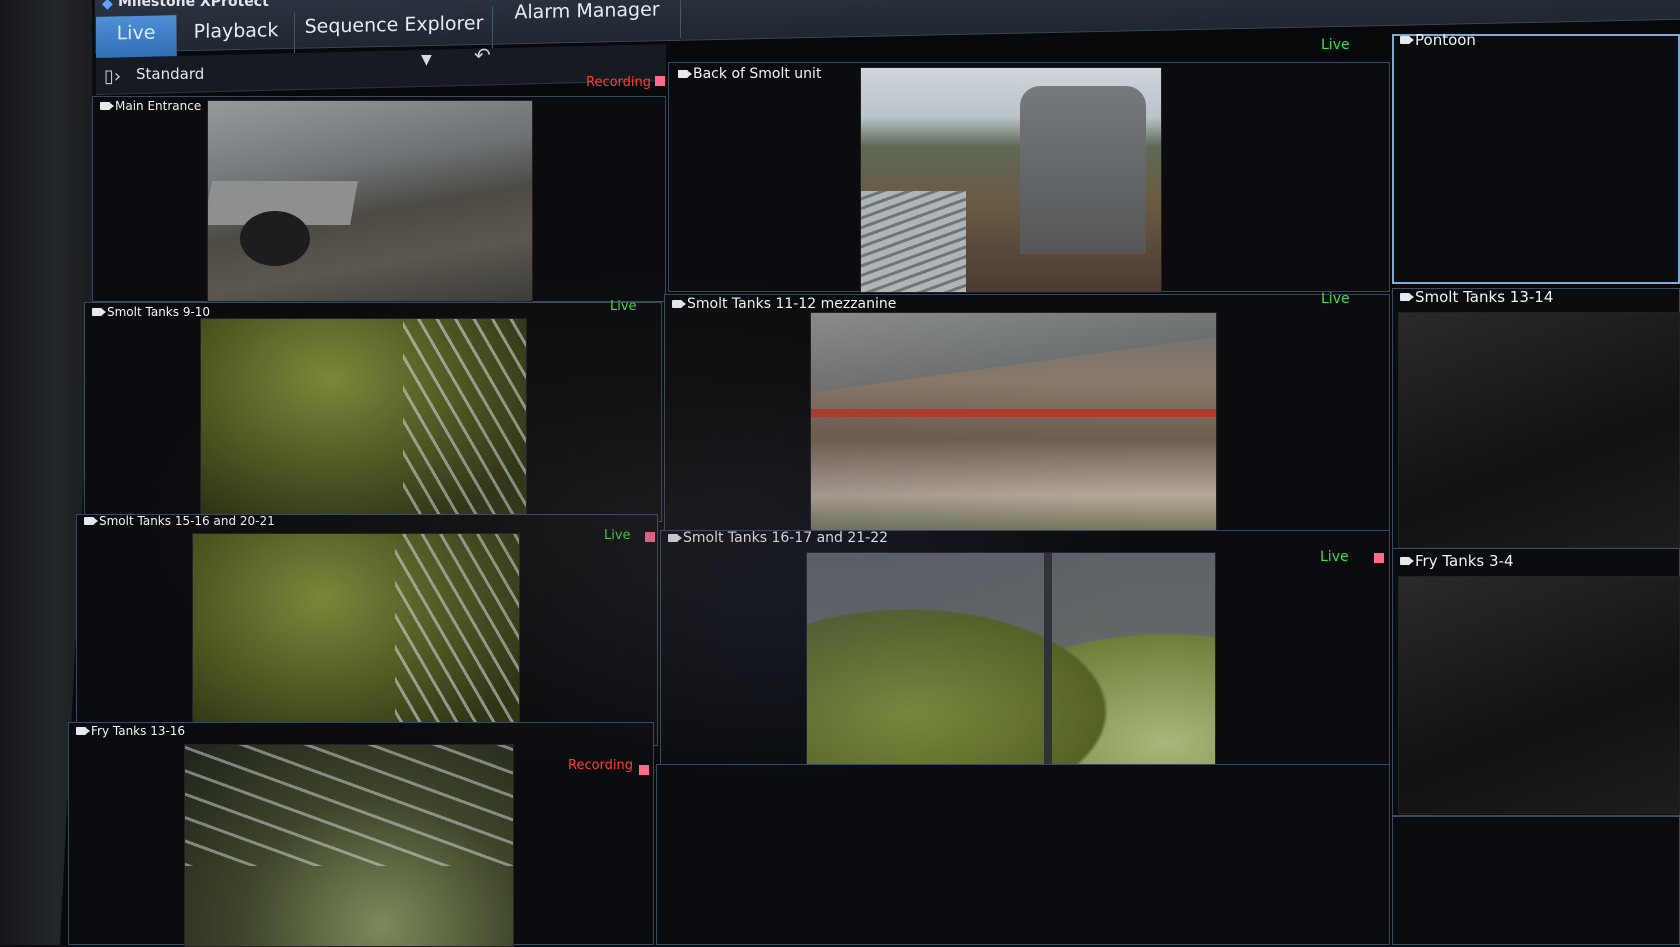 Image resolution: width=1680 pixels, height=947 pixels. I want to click on video-feed-back-of-smolt-unit, so click(1011, 180).